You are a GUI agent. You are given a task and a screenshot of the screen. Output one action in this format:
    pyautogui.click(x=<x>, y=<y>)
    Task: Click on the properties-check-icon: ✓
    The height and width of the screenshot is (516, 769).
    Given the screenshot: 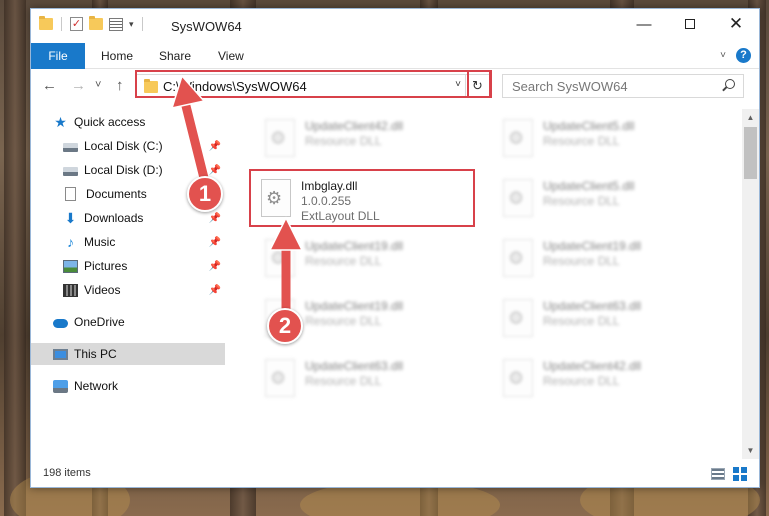 What is the action you would take?
    pyautogui.click(x=76, y=24)
    